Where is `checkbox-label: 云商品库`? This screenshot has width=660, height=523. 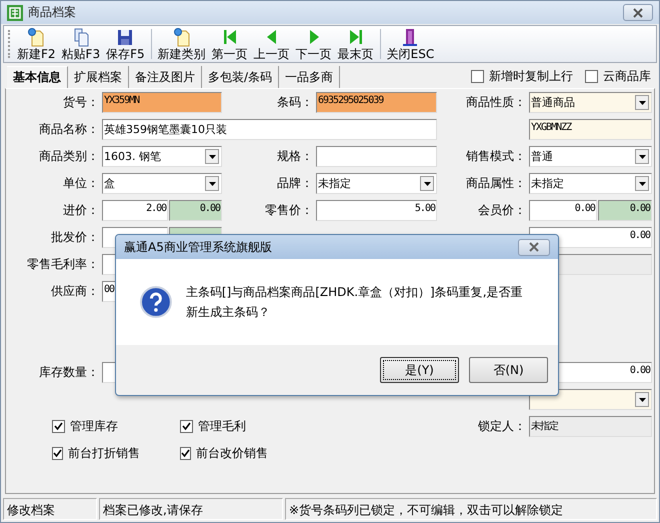
checkbox-label: 云商品库 is located at coordinates (627, 76).